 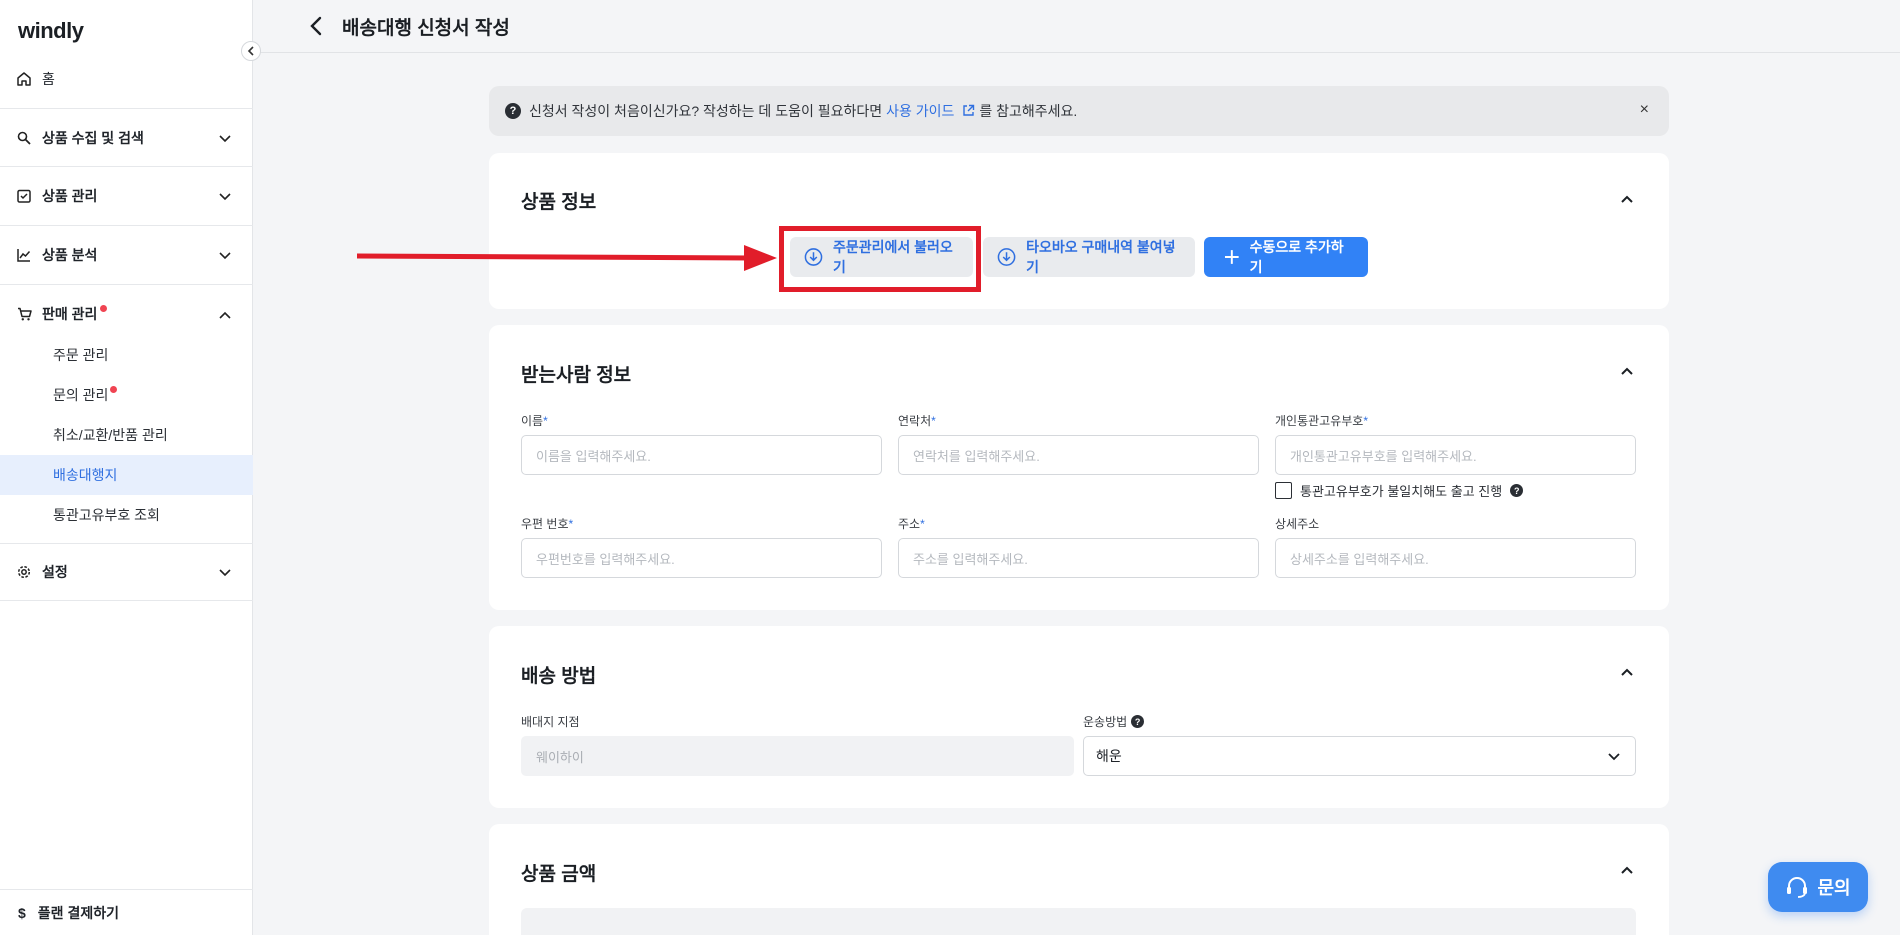 What do you see at coordinates (797, 756) in the screenshot?
I see `branch-field: 웨이하이` at bounding box center [797, 756].